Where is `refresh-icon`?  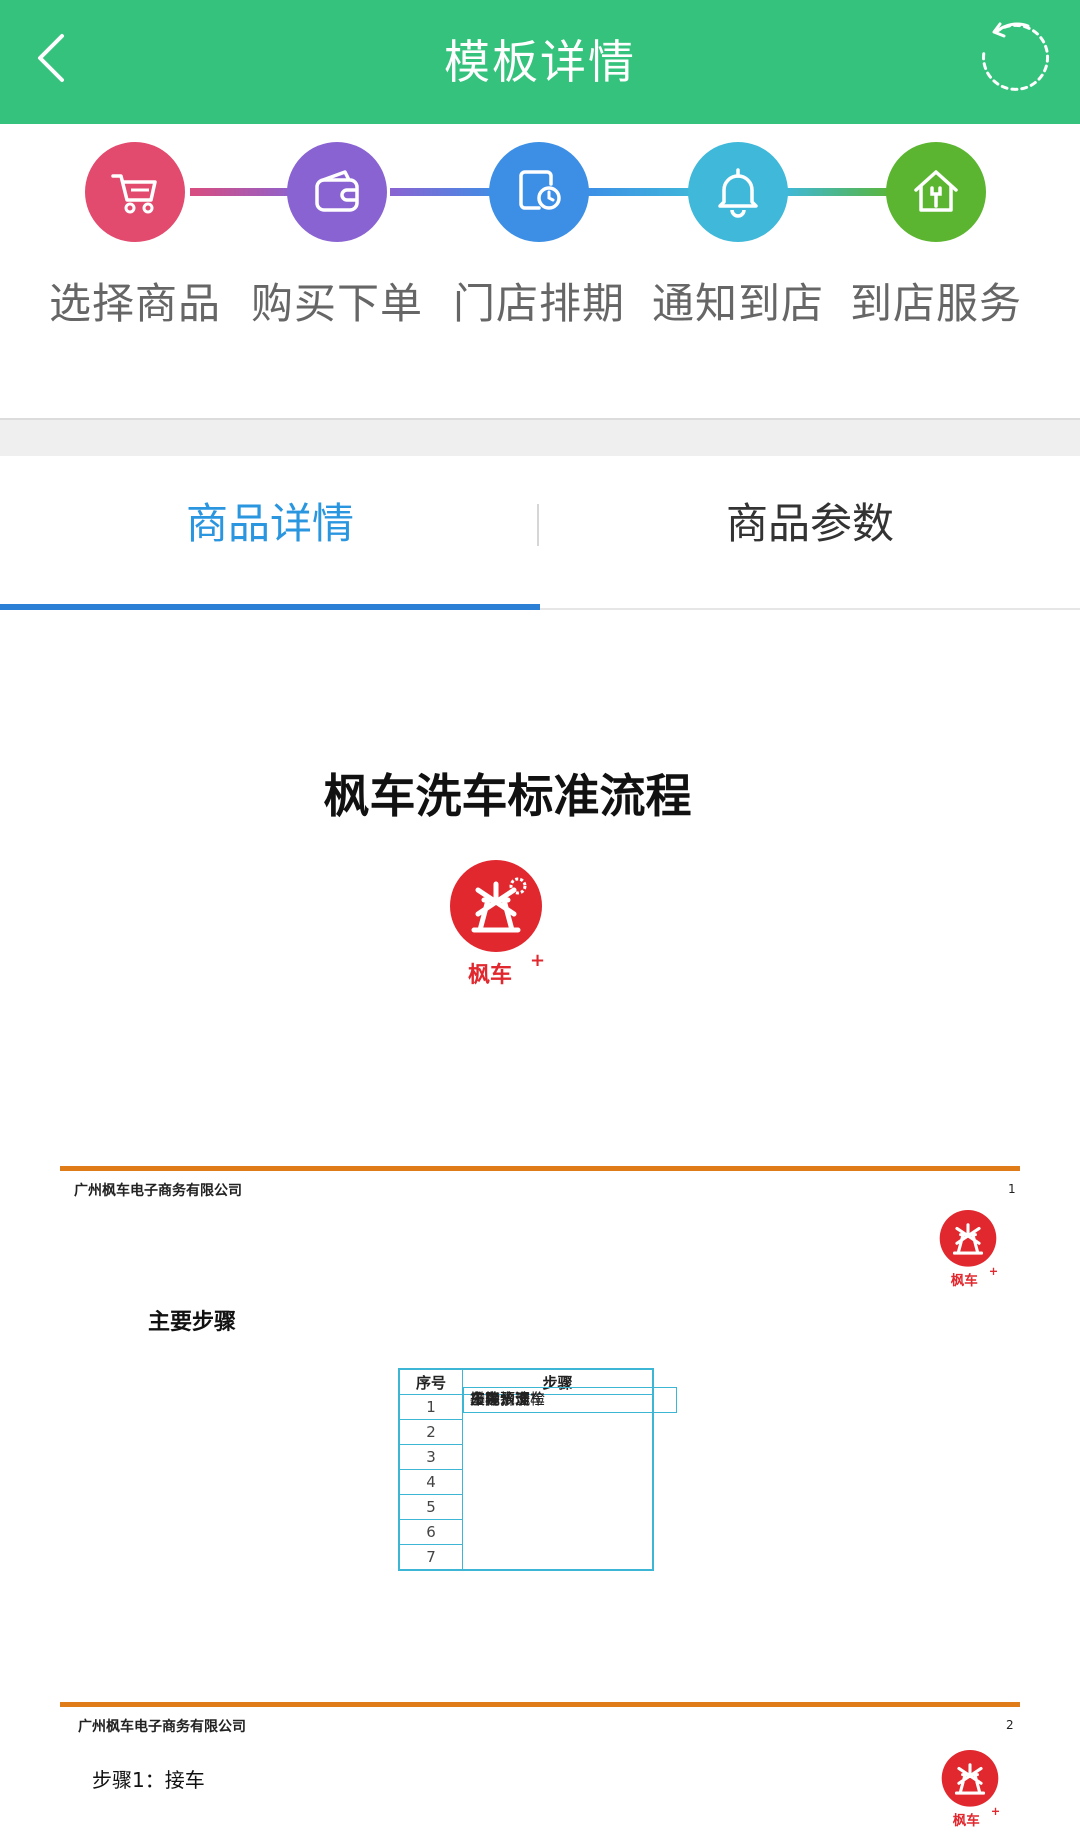
refresh-icon is located at coordinates (1016, 56).